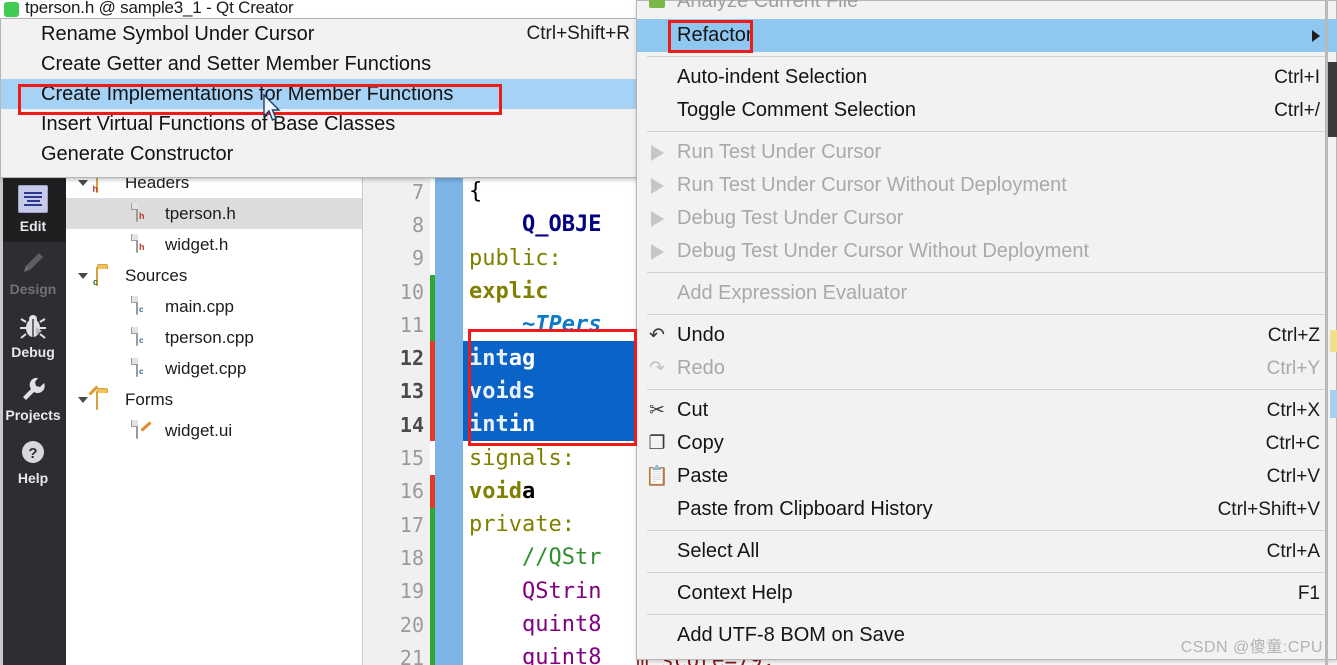 This screenshot has width=1337, height=665. I want to click on context-menu-item-label: Debug Test Under Cursor, so click(790, 218).